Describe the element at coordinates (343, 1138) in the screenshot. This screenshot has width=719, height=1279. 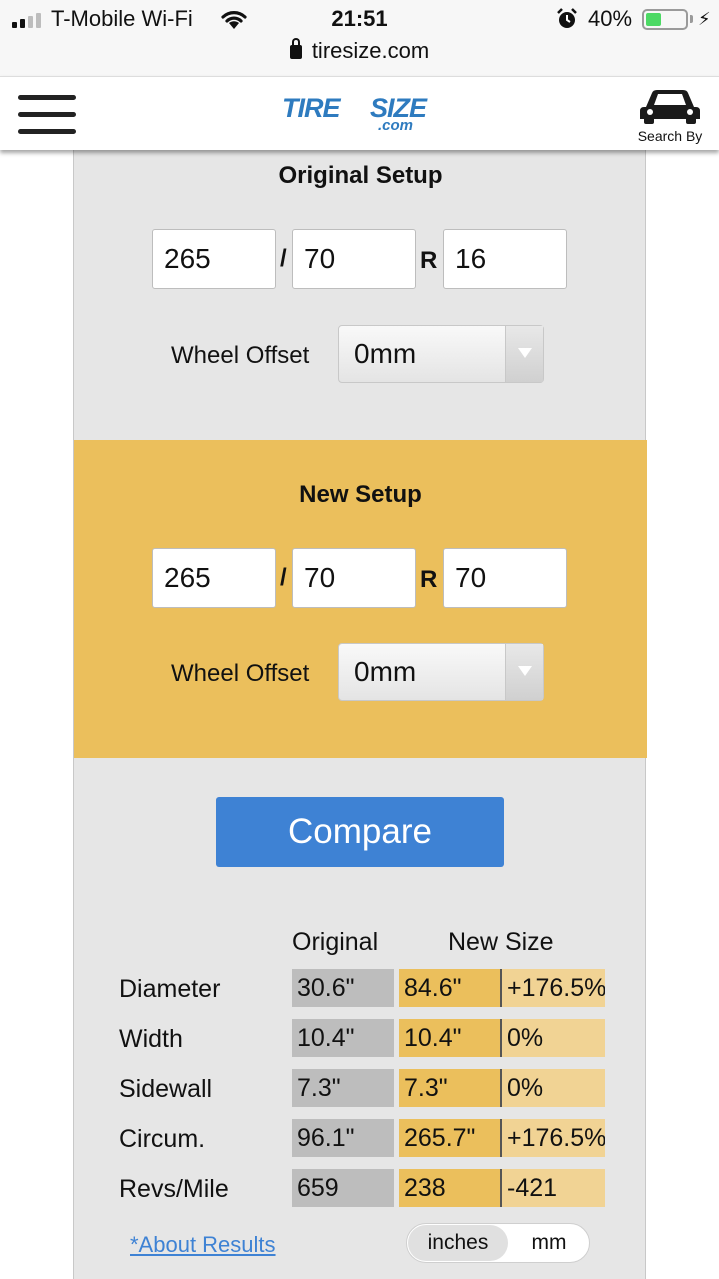
I see `circumference-original: 96.1"` at that location.